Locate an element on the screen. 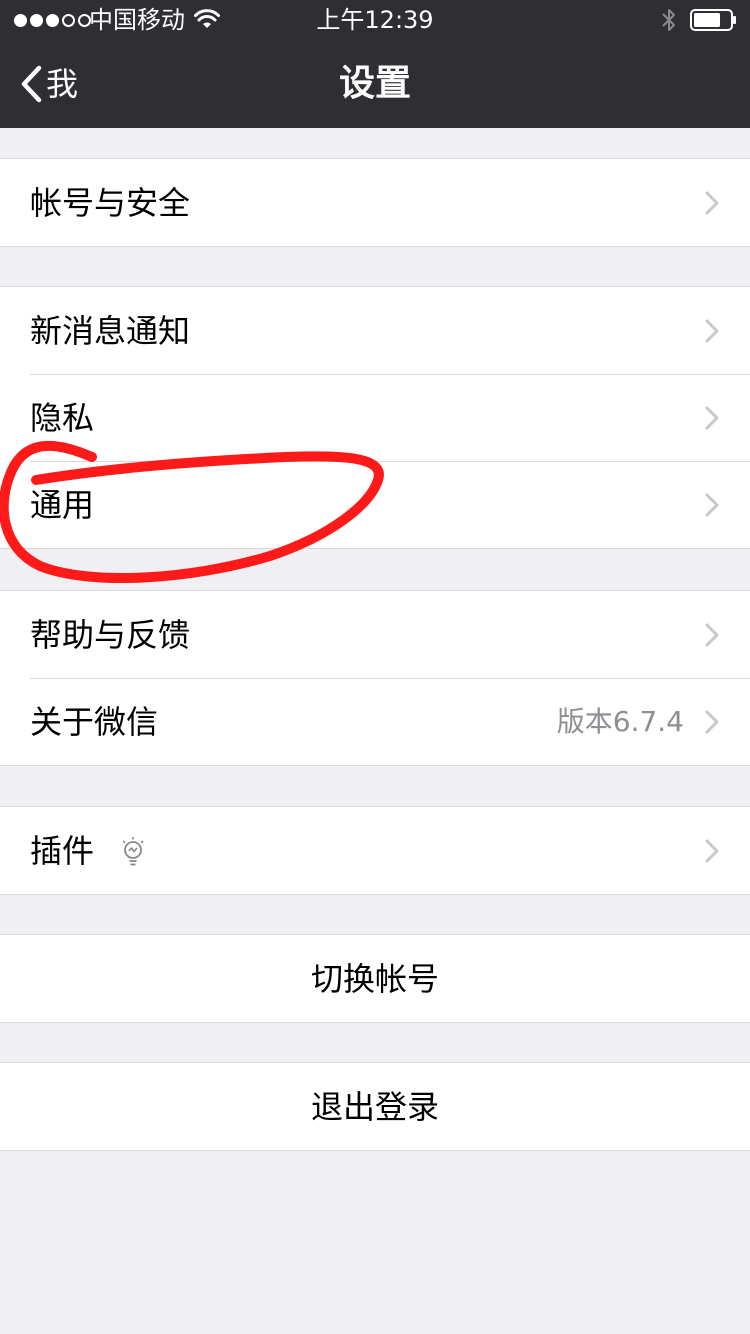 This screenshot has height=1334, width=750. logout-label: 退出登录 is located at coordinates (374, 1106).